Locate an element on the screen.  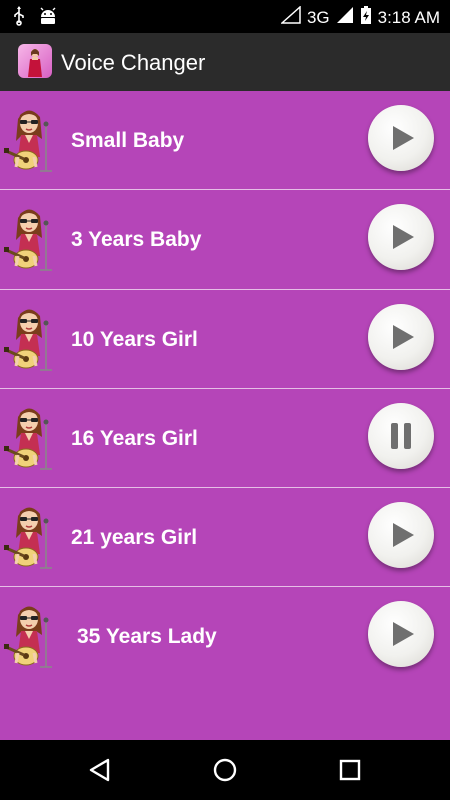
list-item: 3 Years Baby is located at coordinates (225, 240).